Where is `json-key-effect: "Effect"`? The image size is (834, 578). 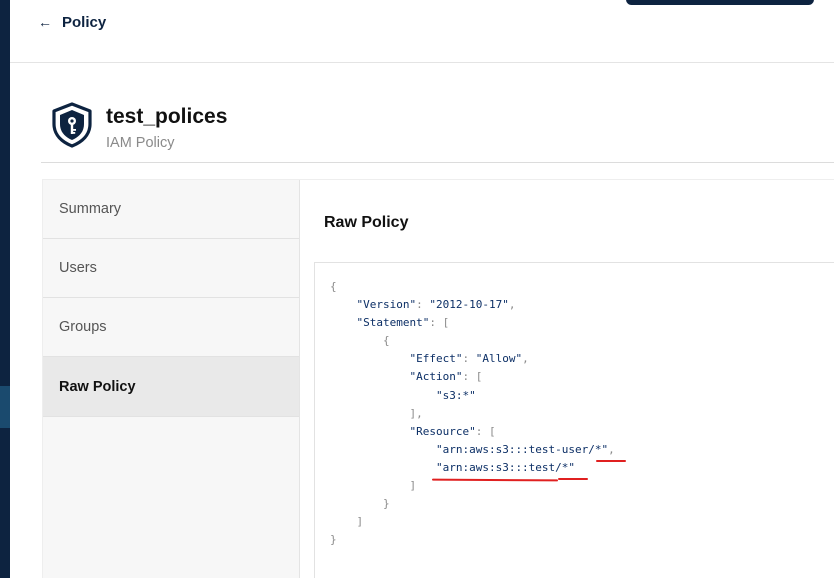
json-key-effect: "Effect" is located at coordinates (436, 359).